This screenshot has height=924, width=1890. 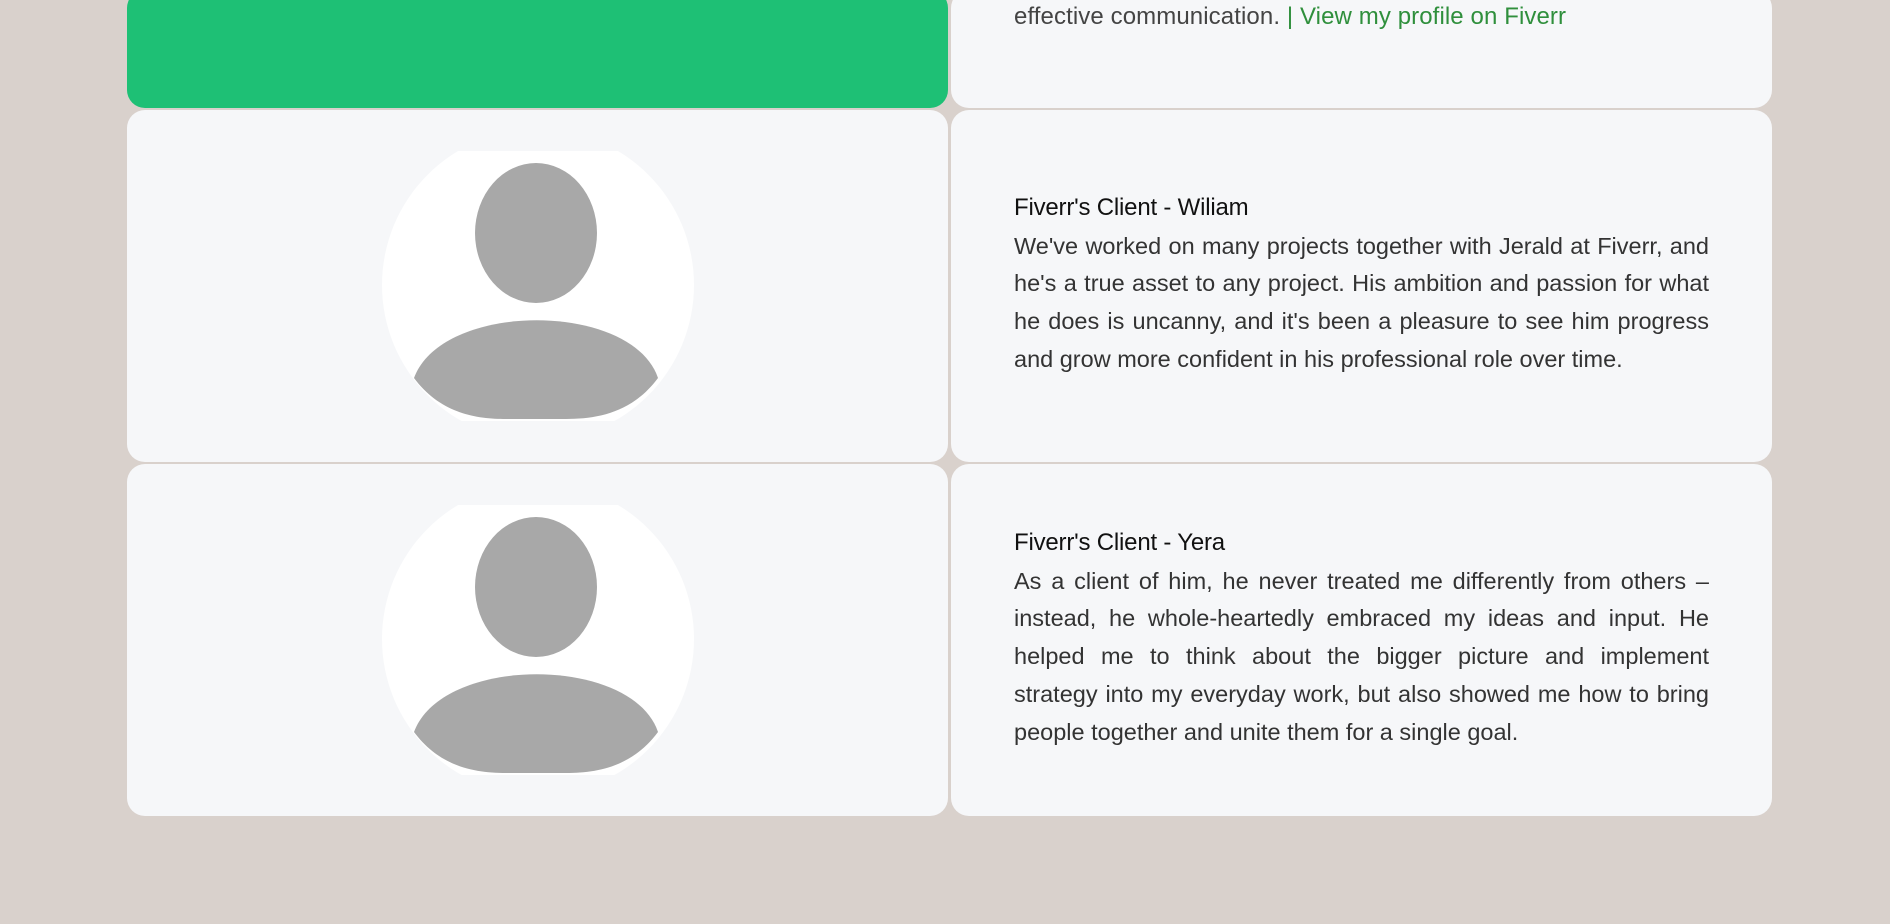 I want to click on intro-text-content: effective communication., so click(x=1147, y=16).